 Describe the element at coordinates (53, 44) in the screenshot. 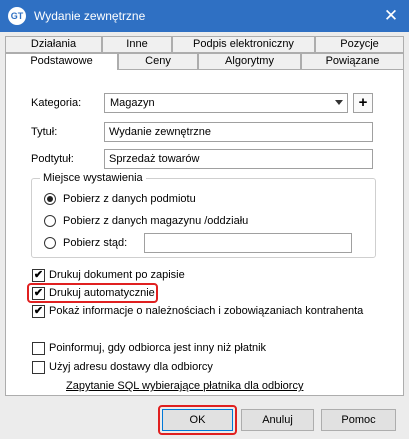

I see `tab-dzialania: Działania` at that location.